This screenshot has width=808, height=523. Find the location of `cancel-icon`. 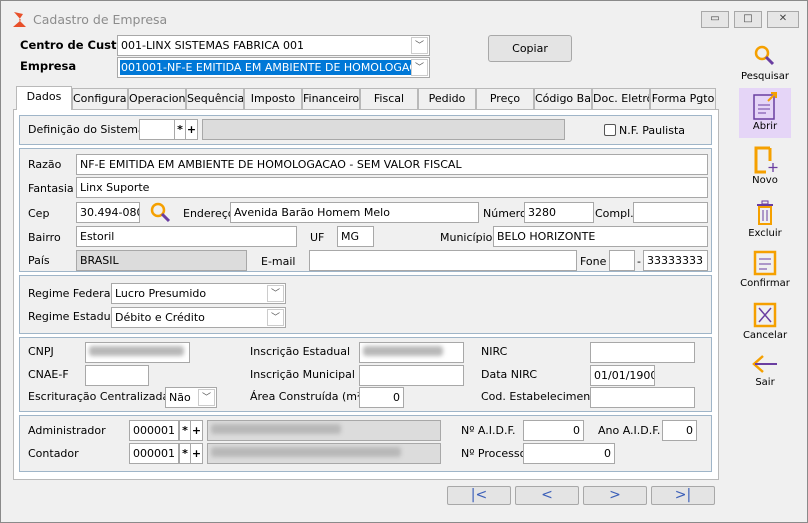

cancel-icon is located at coordinates (765, 315).